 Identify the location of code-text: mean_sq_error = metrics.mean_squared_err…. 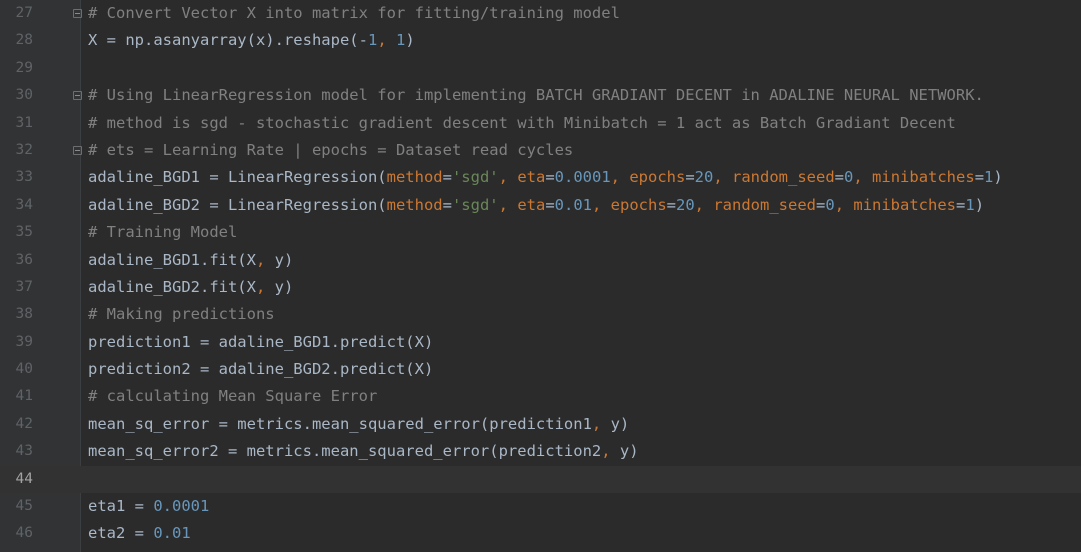
(358, 424).